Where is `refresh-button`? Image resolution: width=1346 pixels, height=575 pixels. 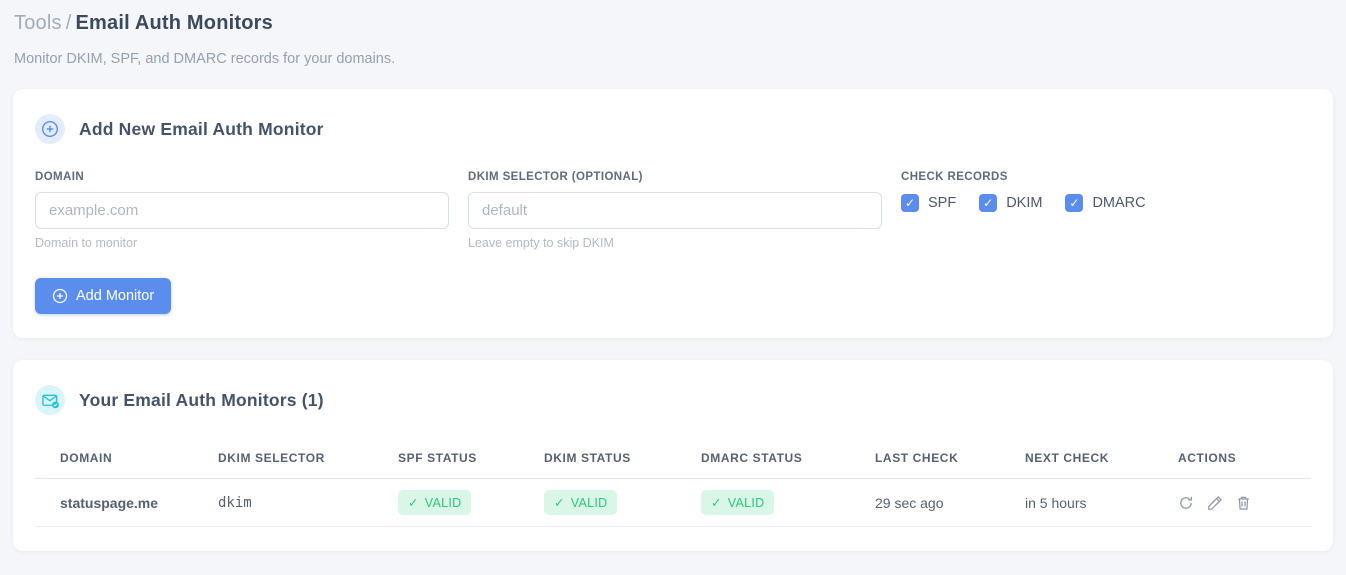 refresh-button is located at coordinates (1186, 503).